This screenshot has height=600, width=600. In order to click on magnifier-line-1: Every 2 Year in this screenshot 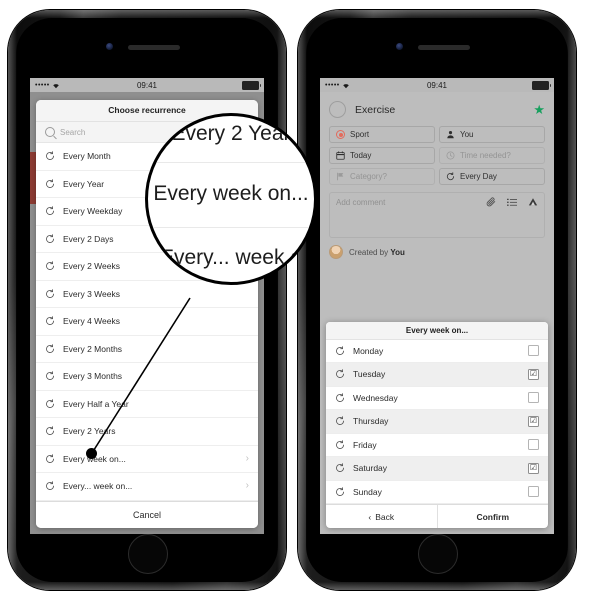, I will do `click(231, 134)`.